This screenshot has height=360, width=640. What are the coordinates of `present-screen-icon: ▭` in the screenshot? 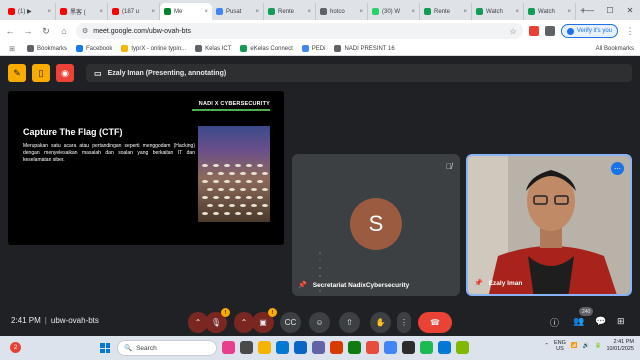 It's located at (98, 73).